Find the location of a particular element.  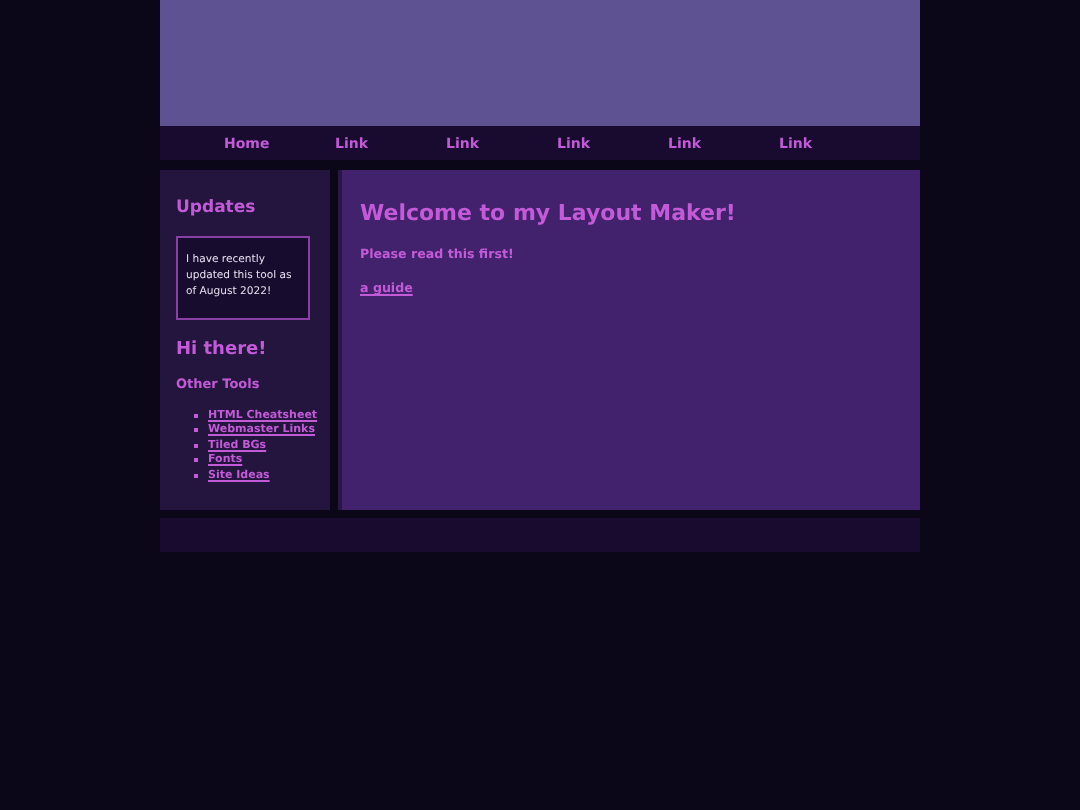

page-title: Welcome to my Layout Maker! is located at coordinates (549, 213).